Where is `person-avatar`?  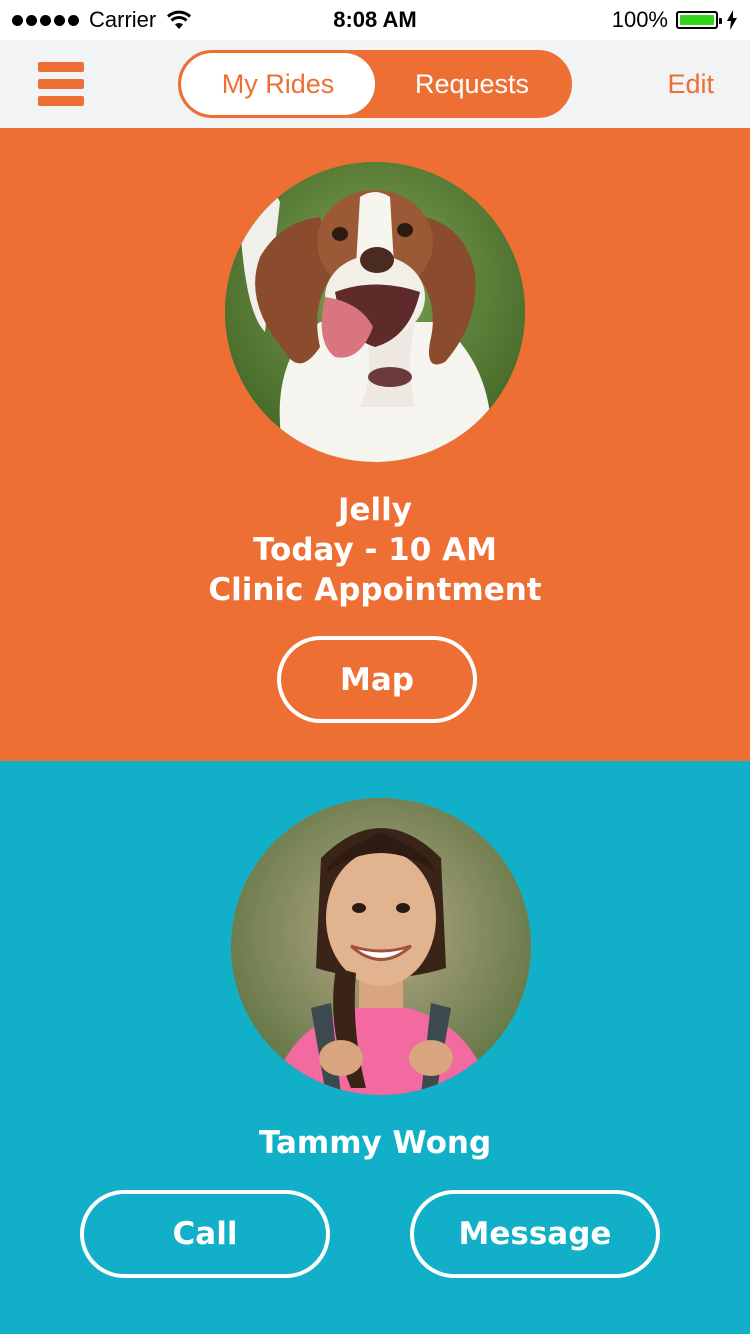 person-avatar is located at coordinates (381, 946).